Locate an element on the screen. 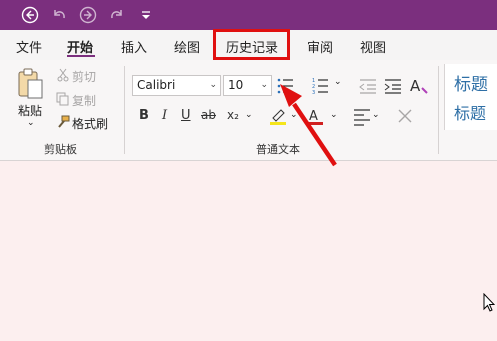  paste-button: 粘贴 is located at coordinates (30, 110).